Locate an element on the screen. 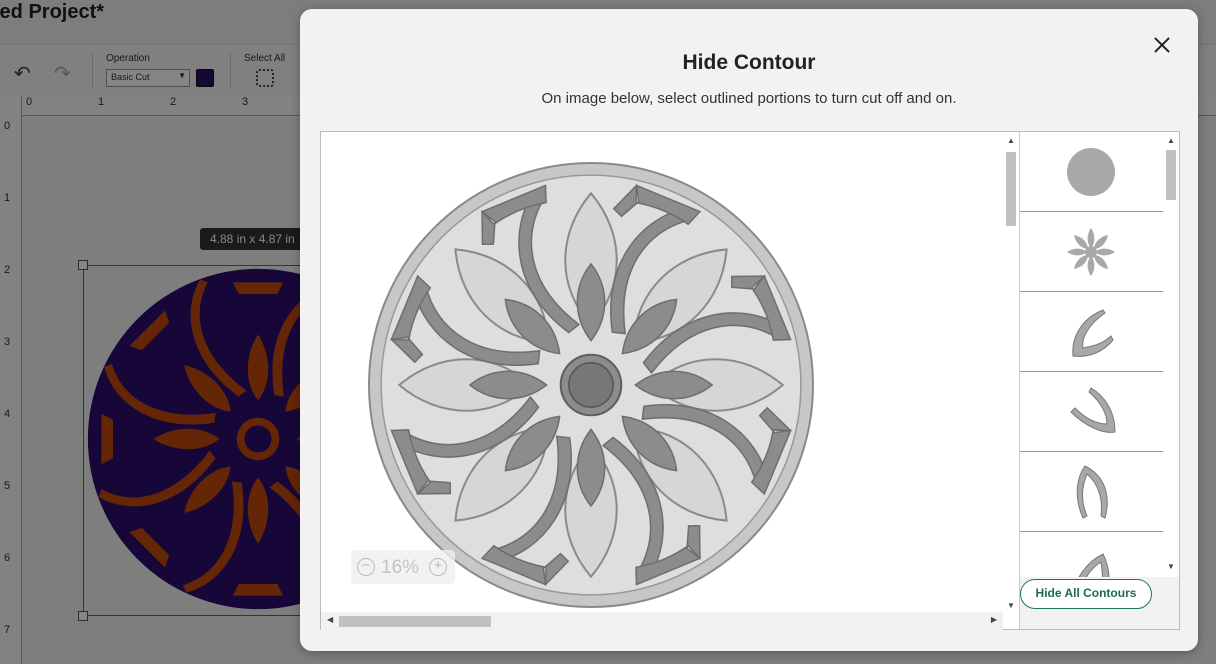  close-icon is located at coordinates (1162, 45).